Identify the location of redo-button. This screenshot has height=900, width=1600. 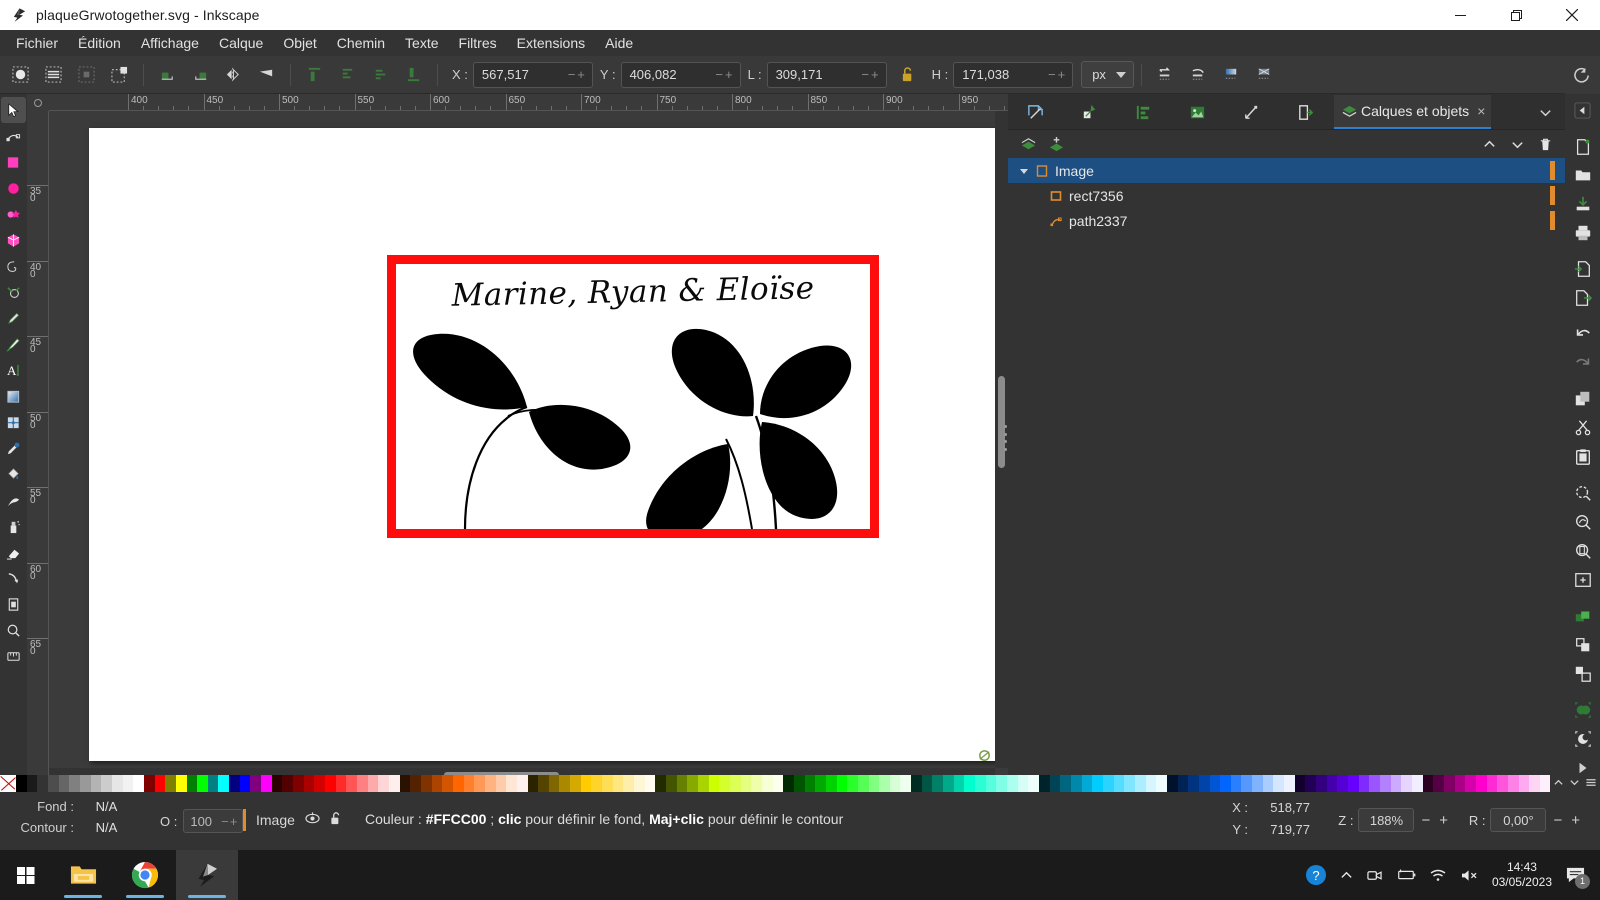
(1582, 363).